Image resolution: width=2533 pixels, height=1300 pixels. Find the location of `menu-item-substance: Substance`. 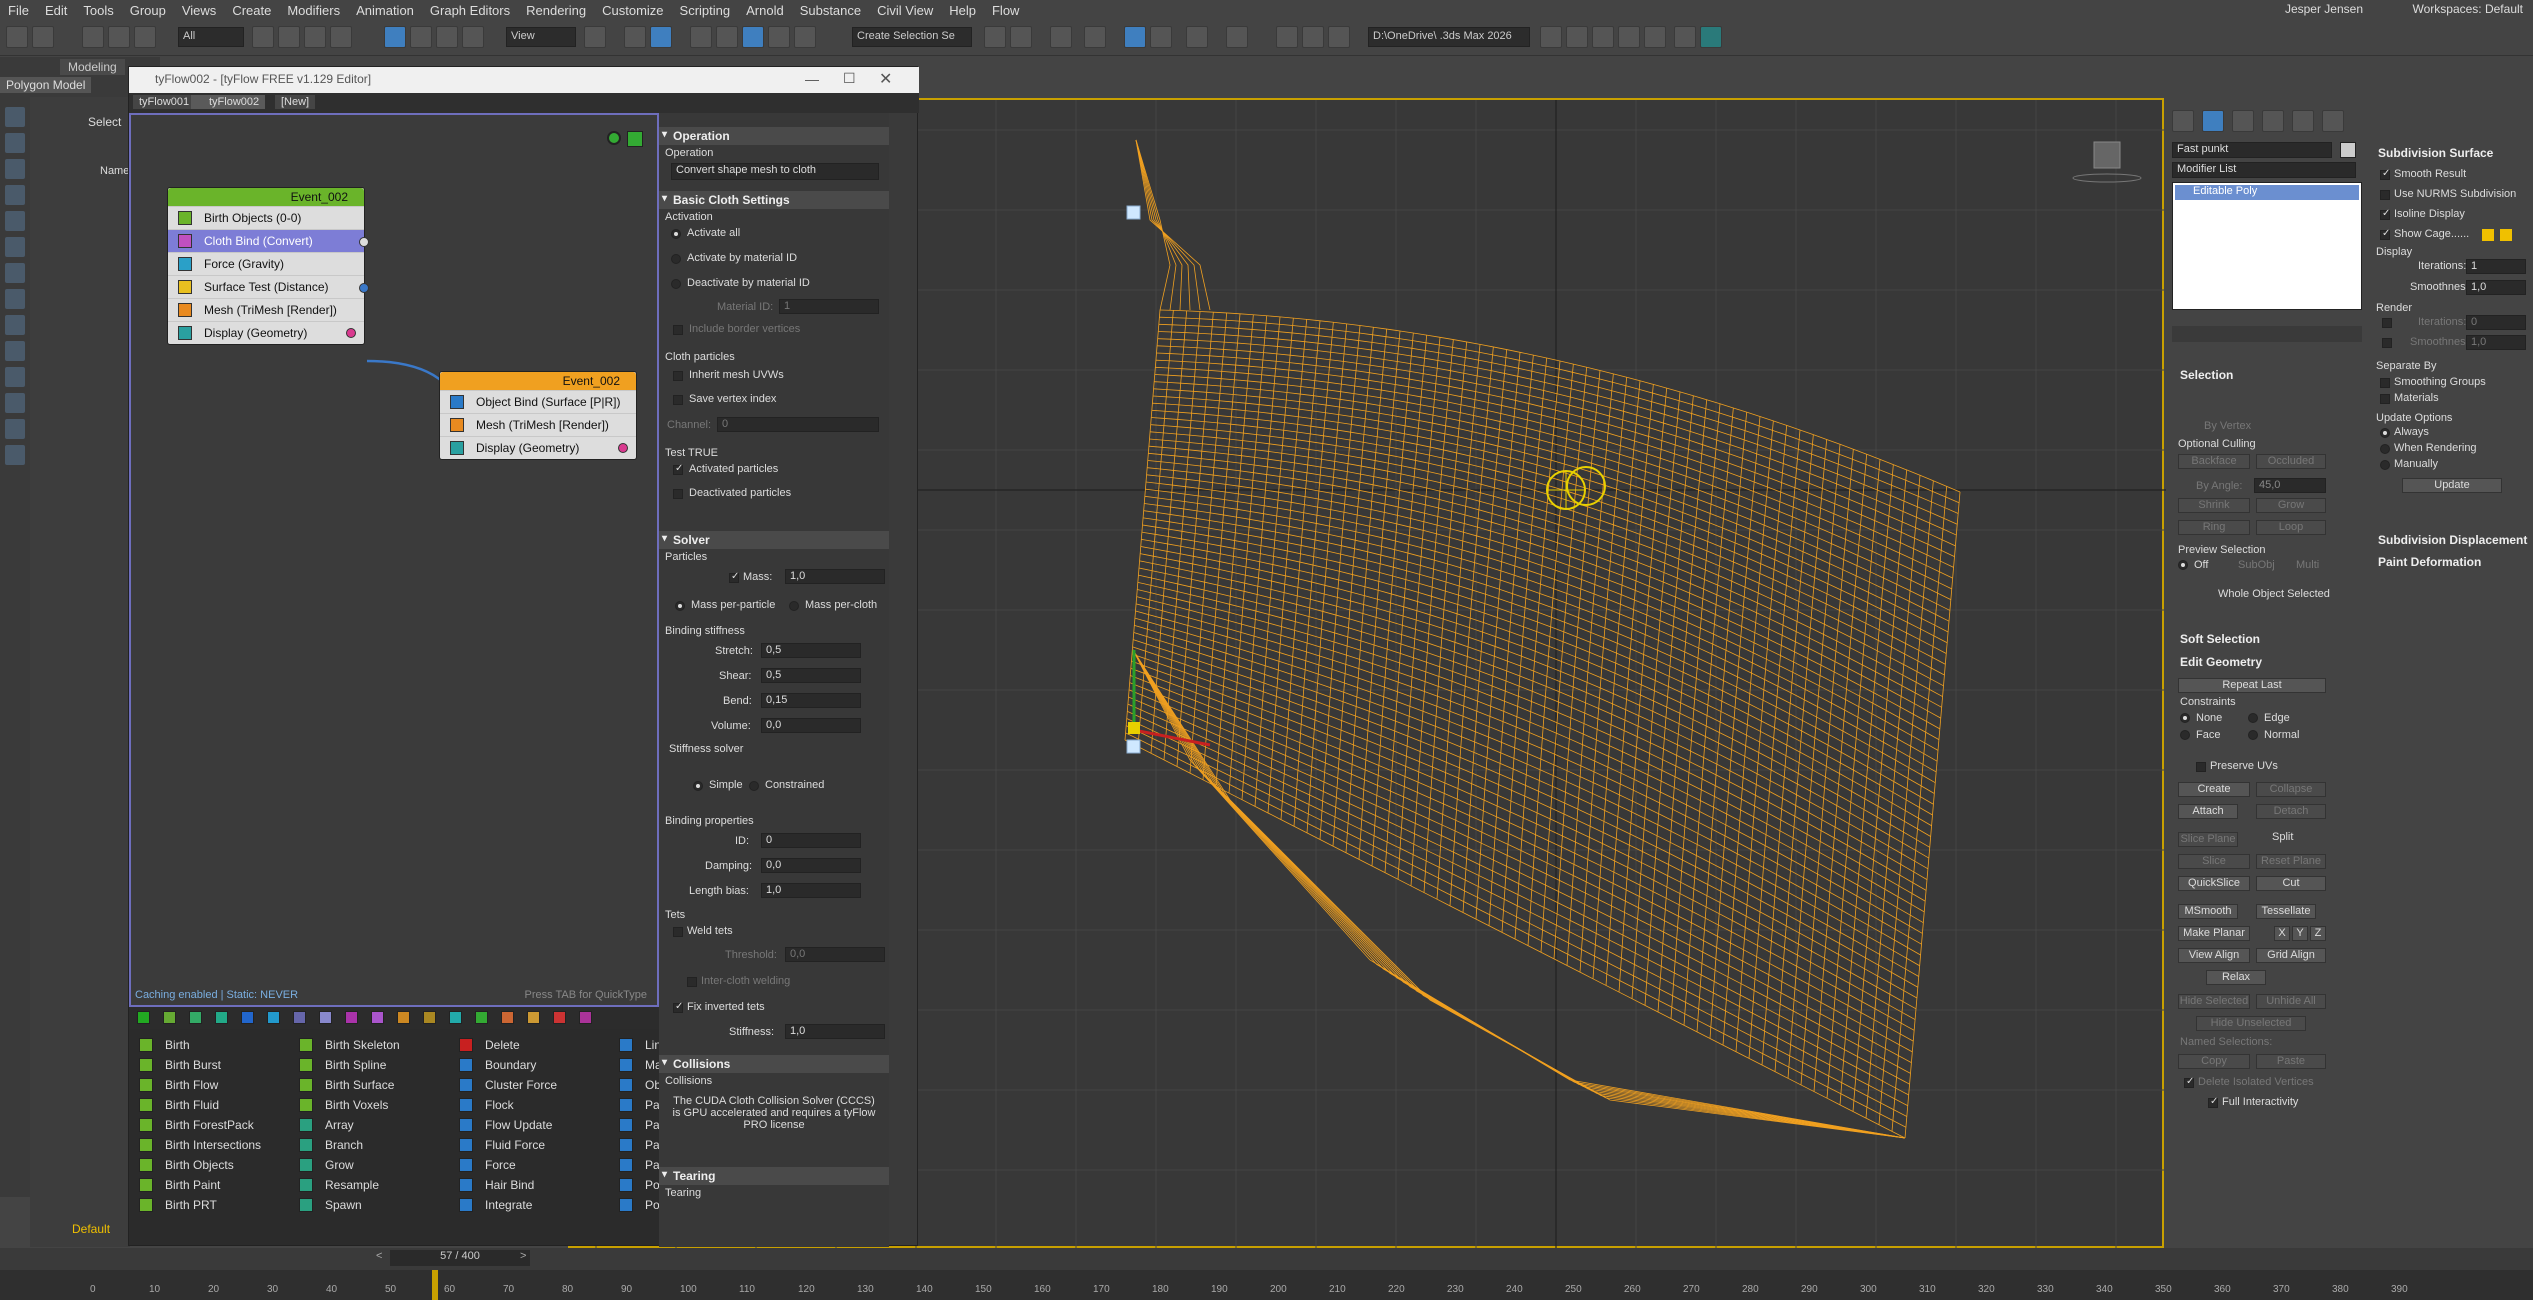

menu-item-substance: Substance is located at coordinates (830, 10).